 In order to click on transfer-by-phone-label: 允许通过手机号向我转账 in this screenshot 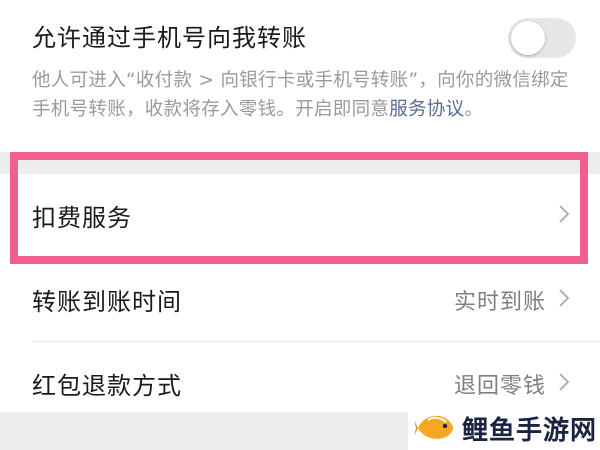, I will do `click(169, 38)`.